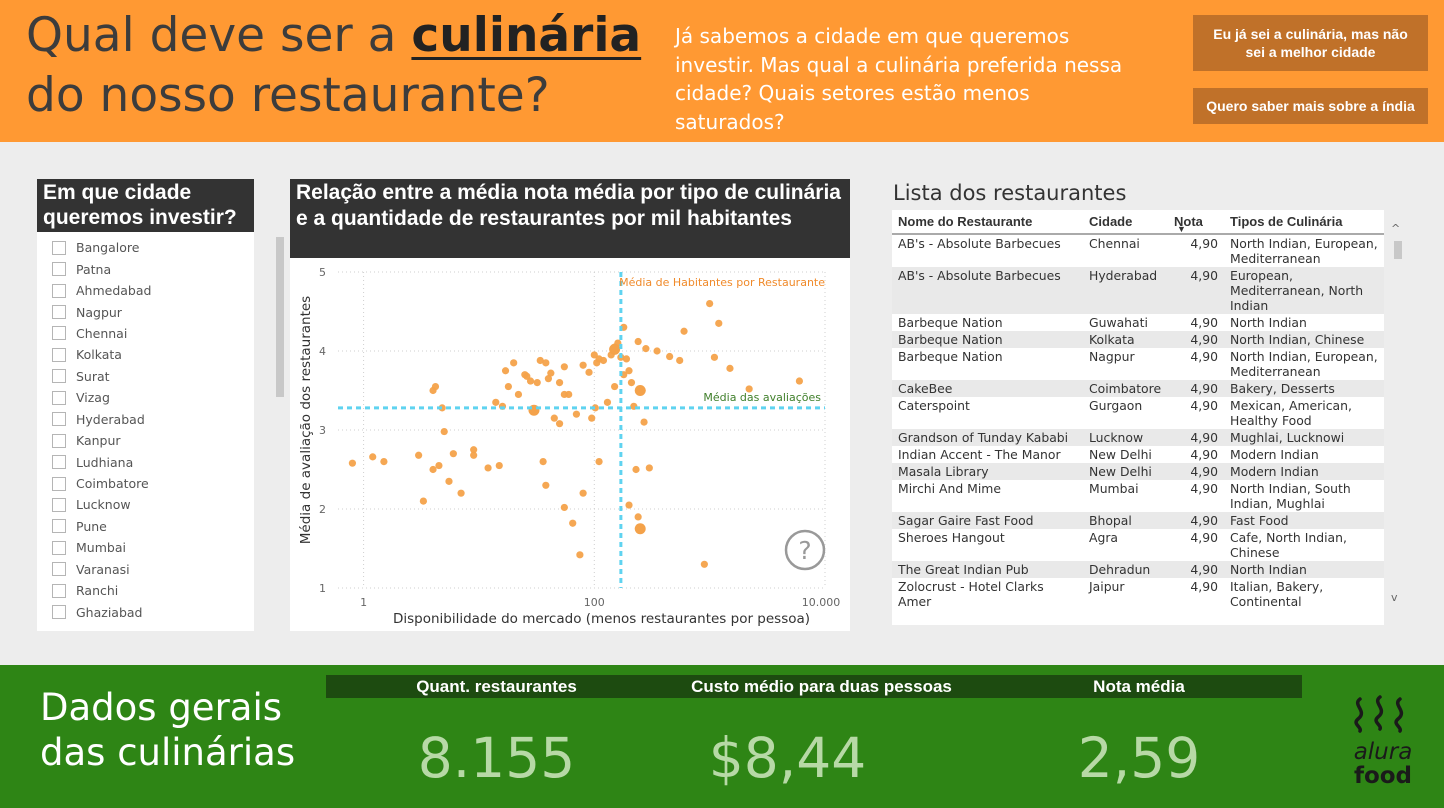  Describe the element at coordinates (1138, 388) in the screenshot. I see `table-row: CakeBee Coimbatore 4,90 Bakery, Desserts` at that location.